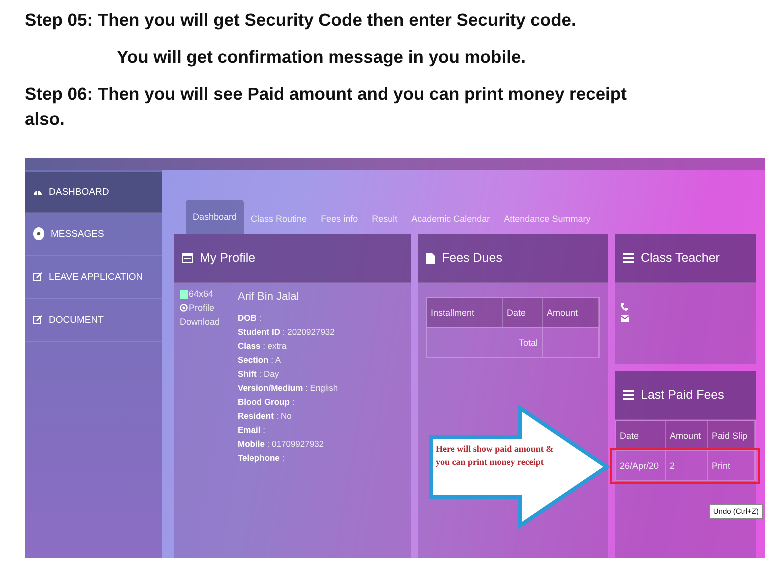 The width and height of the screenshot is (777, 578). Describe the element at coordinates (228, 258) in the screenshot. I see `panel-title: My Profile` at that location.